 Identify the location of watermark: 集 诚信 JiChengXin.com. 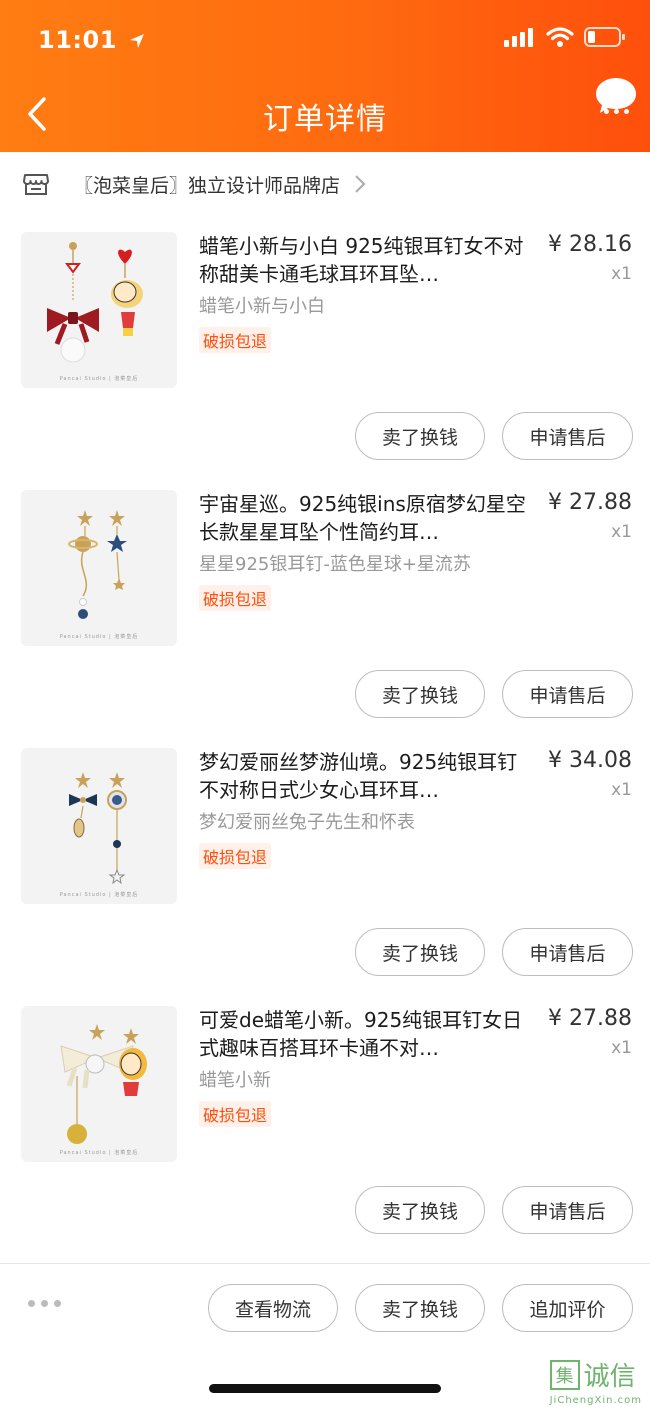
(595, 1381).